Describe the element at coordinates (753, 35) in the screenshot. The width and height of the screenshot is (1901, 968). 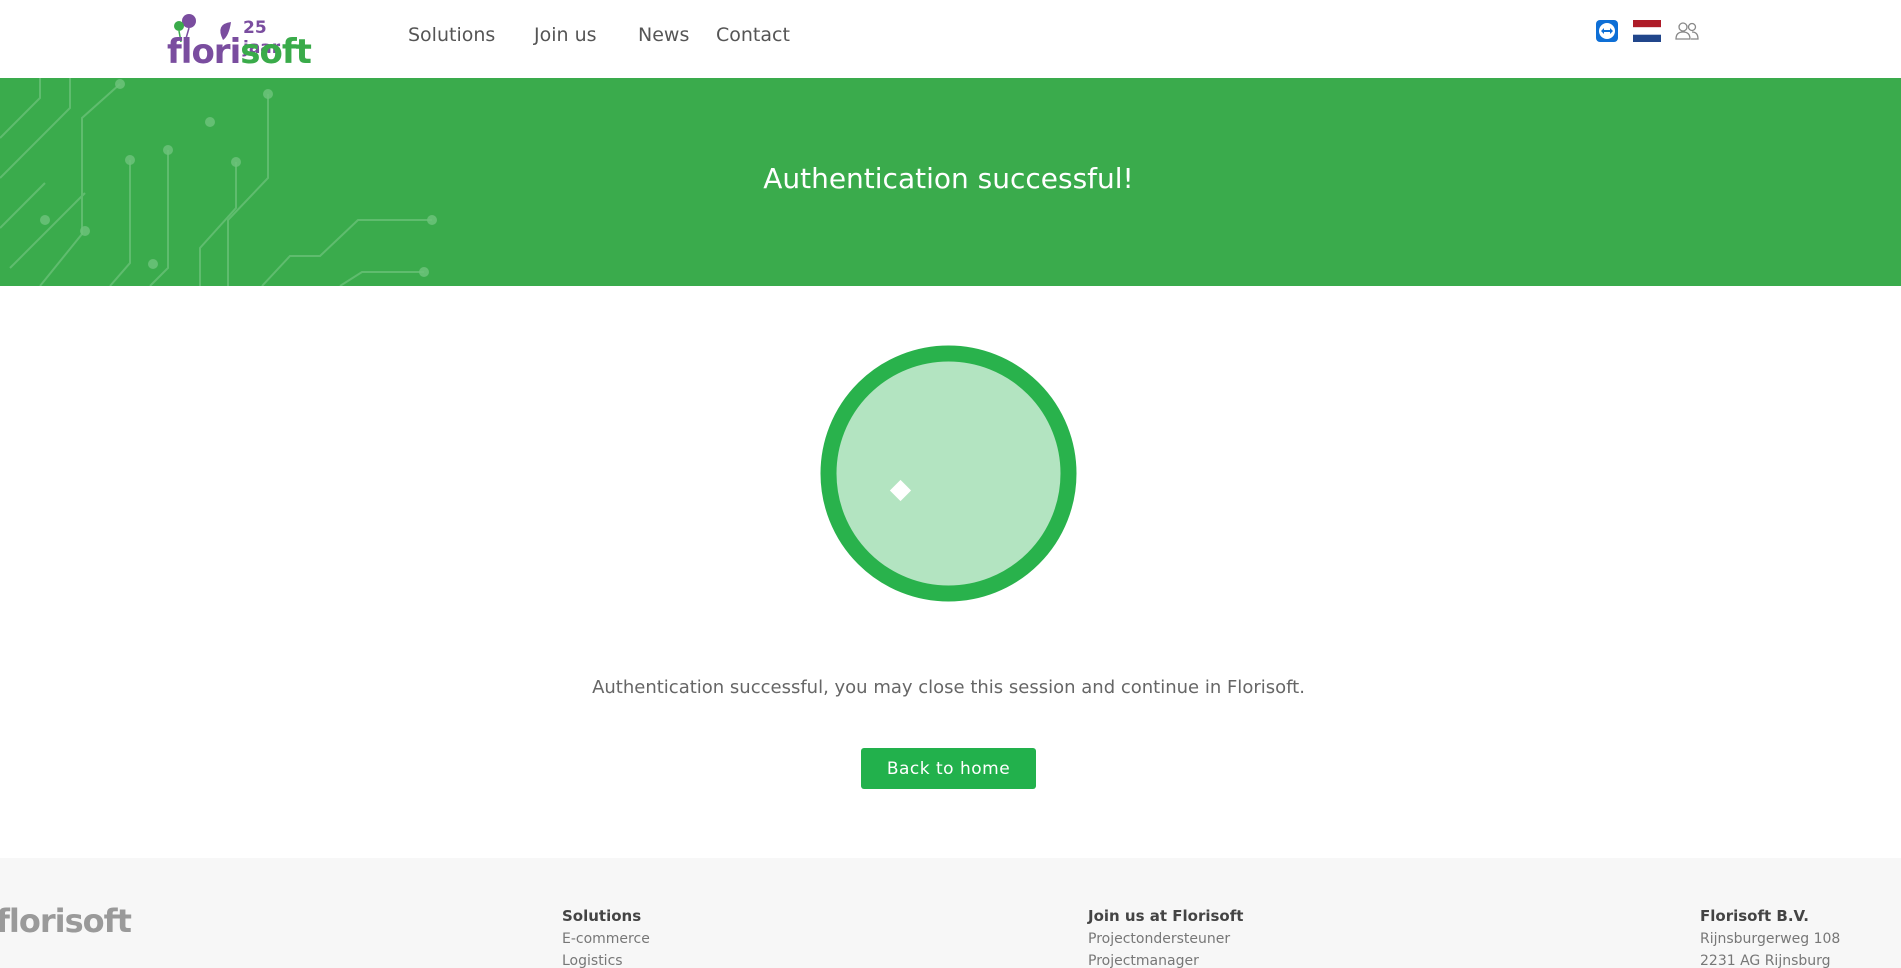
I see `nav-contact: Contact` at that location.